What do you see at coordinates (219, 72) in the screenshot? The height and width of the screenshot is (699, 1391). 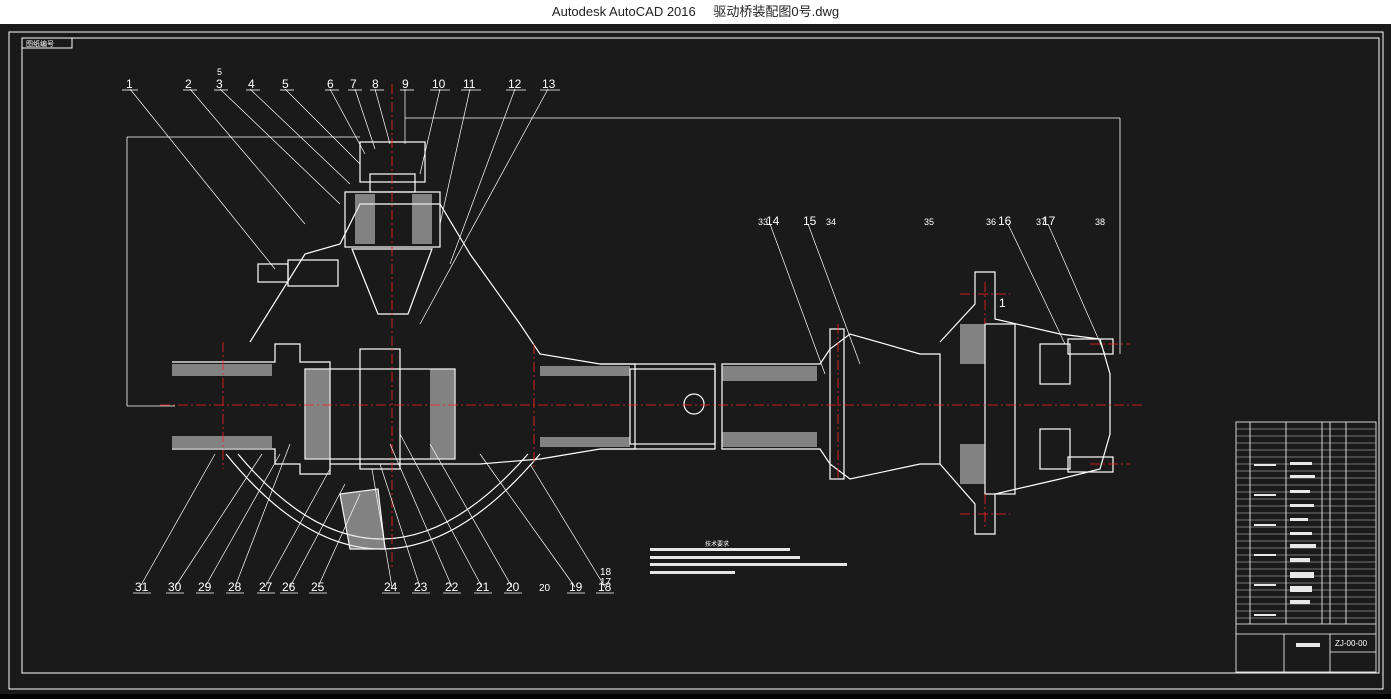 I see `balloon-5-extra: 5` at bounding box center [219, 72].